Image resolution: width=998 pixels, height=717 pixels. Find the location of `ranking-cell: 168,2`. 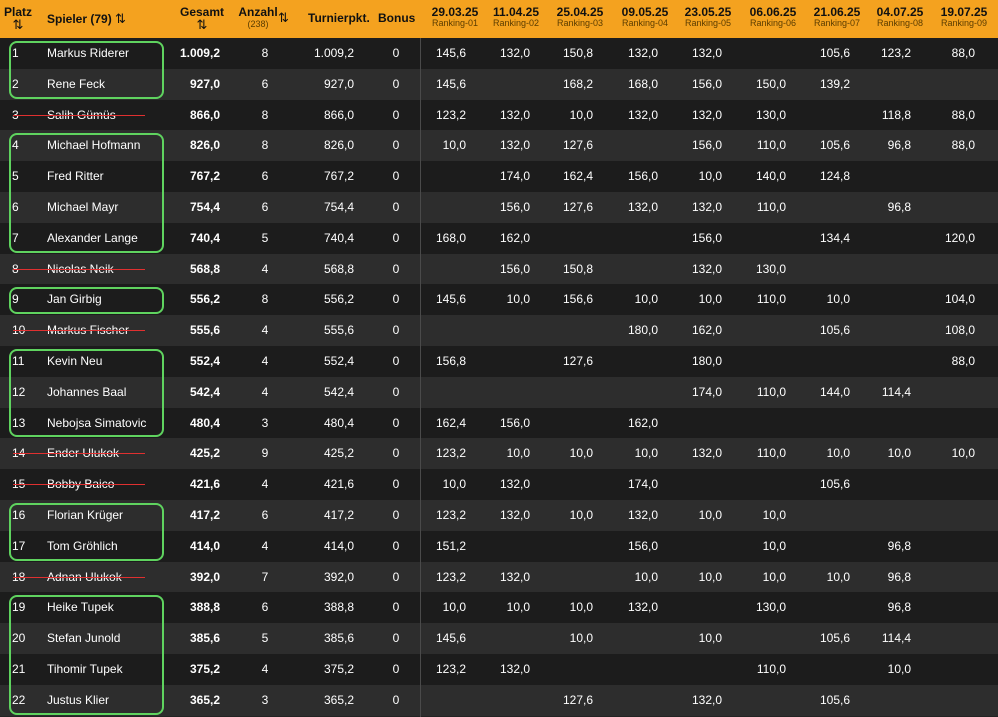

ranking-cell: 168,2 is located at coordinates (577, 83).